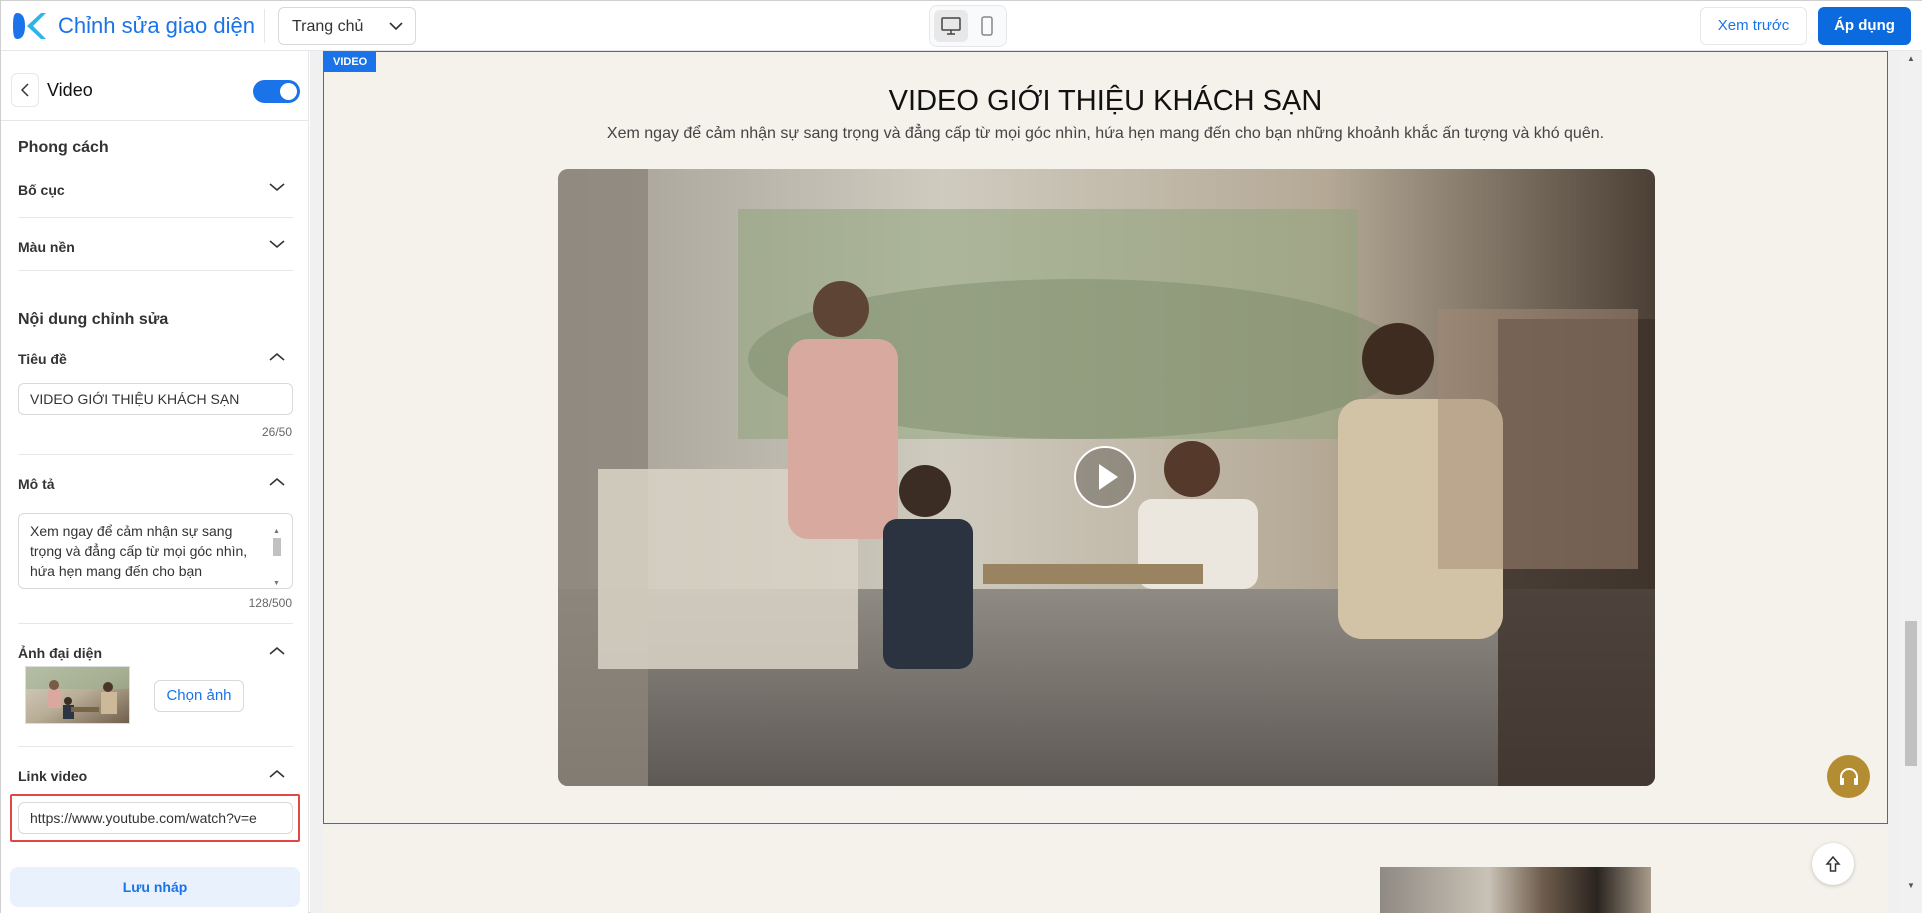 The width and height of the screenshot is (1922, 913). I want to click on preview-button: Xem trước, so click(1753, 26).